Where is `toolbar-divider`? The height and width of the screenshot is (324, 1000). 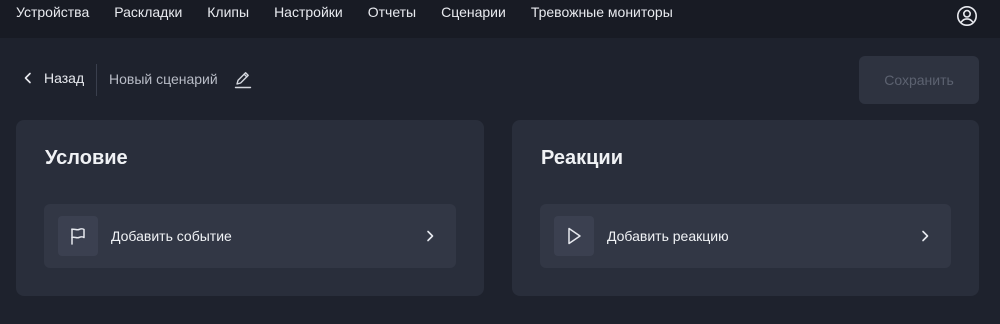 toolbar-divider is located at coordinates (96, 80).